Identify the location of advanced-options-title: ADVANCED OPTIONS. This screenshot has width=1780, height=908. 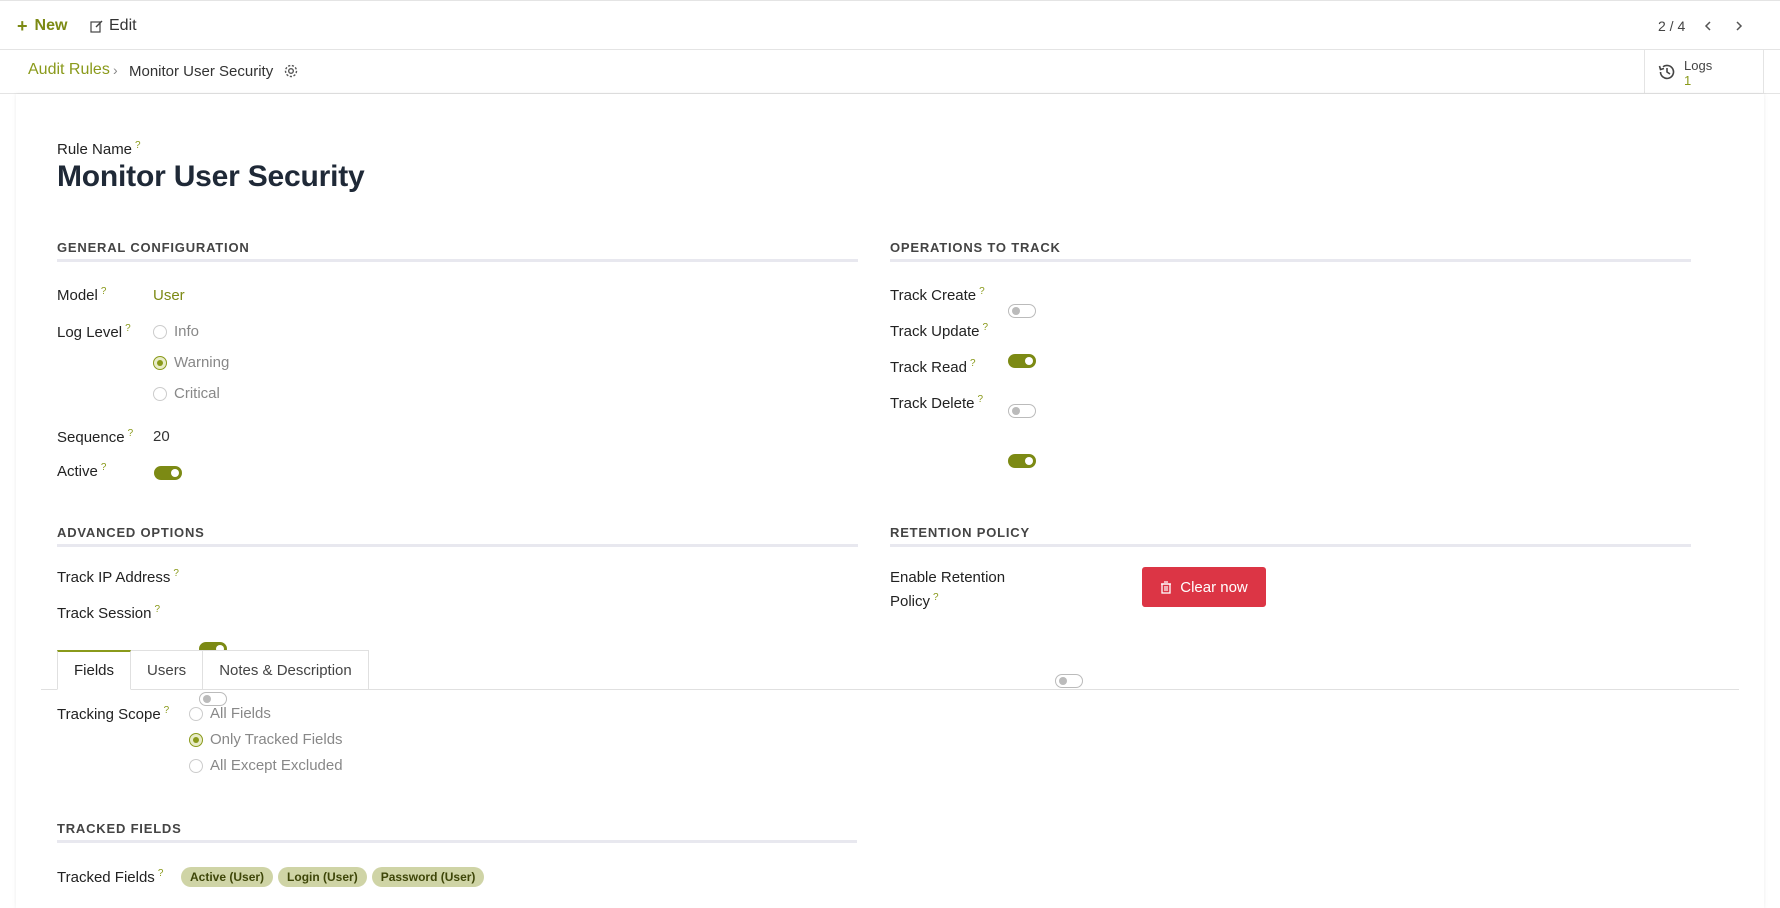
(457, 536).